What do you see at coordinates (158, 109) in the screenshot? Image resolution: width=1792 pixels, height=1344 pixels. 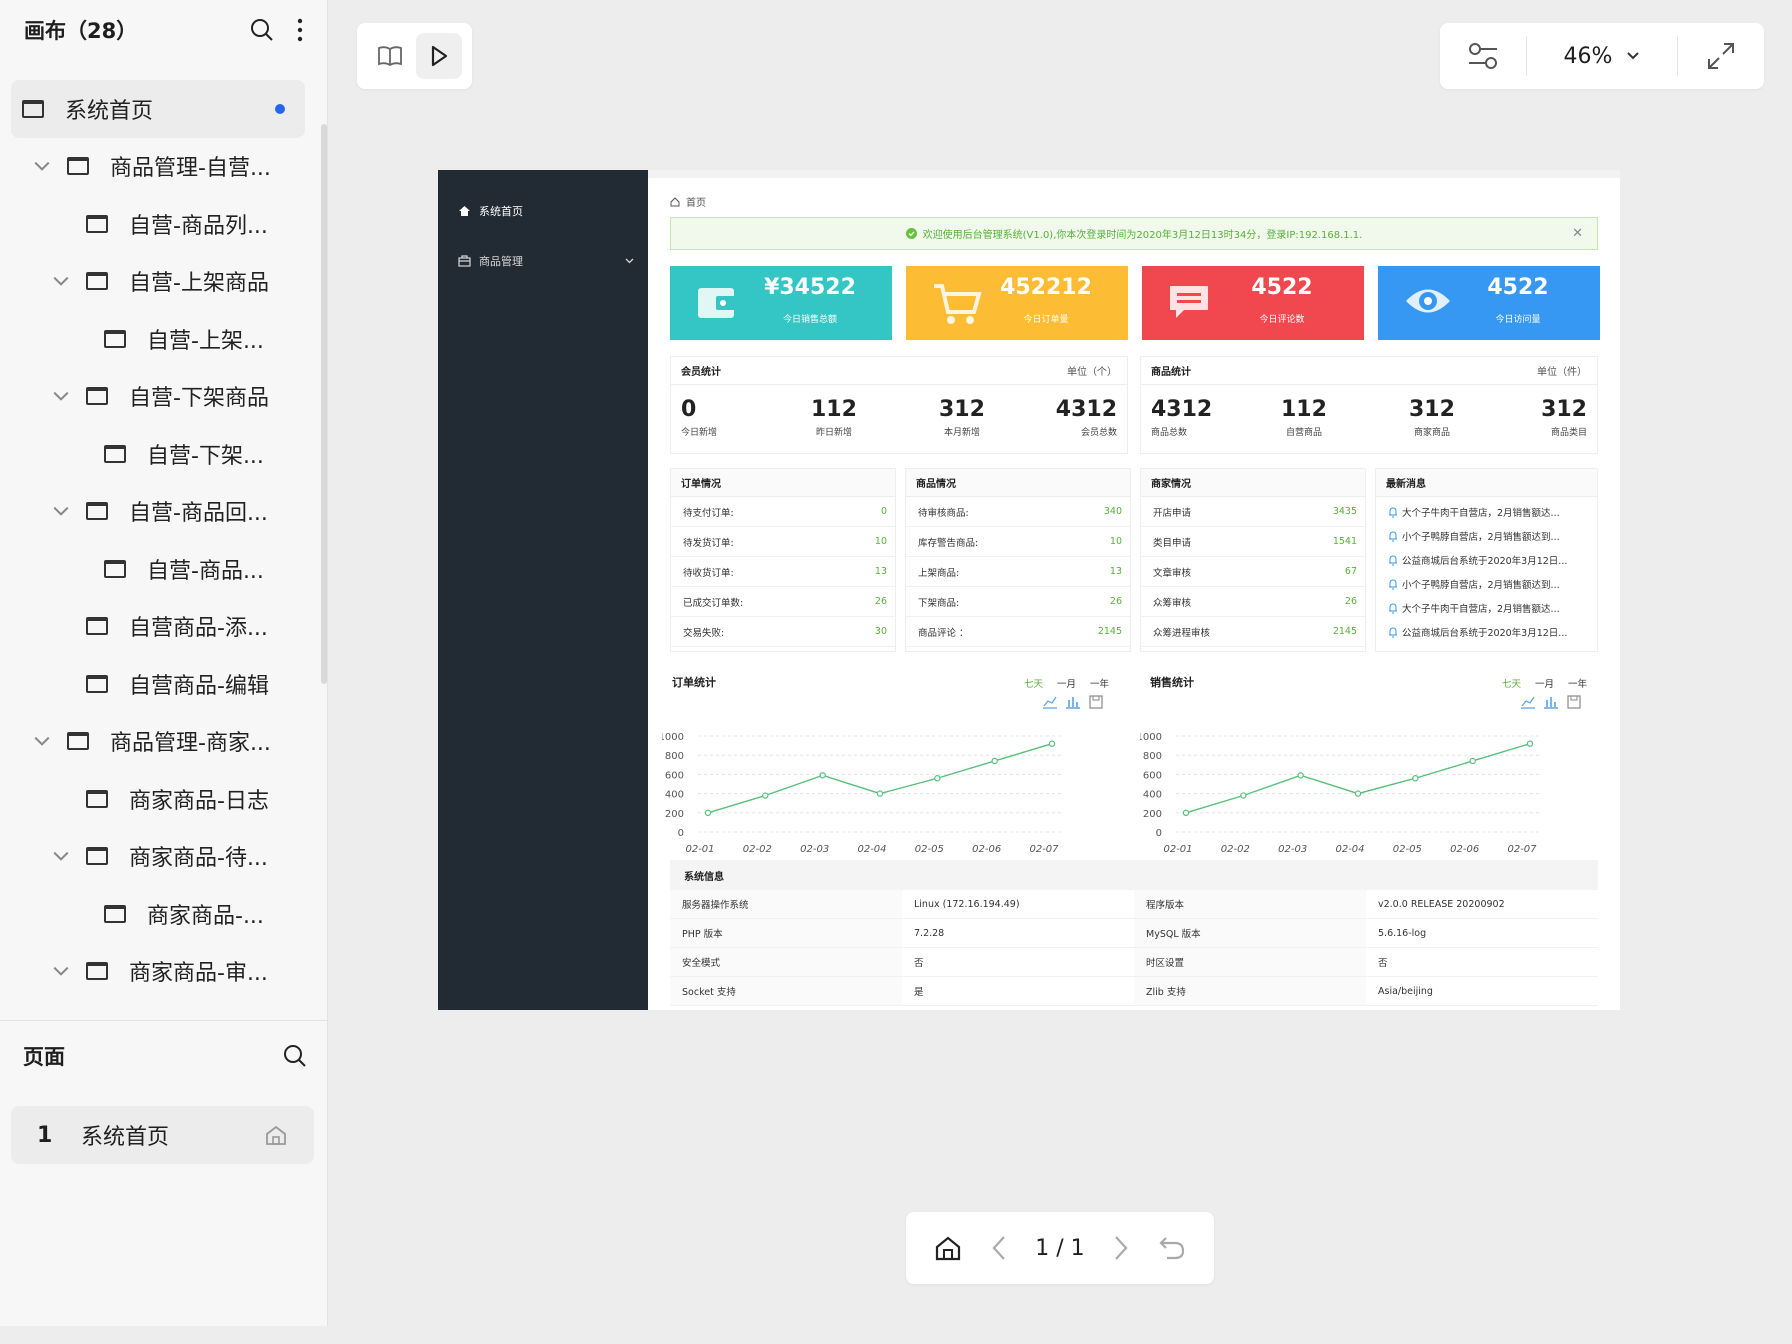 I see `tree-item: 系统首页` at bounding box center [158, 109].